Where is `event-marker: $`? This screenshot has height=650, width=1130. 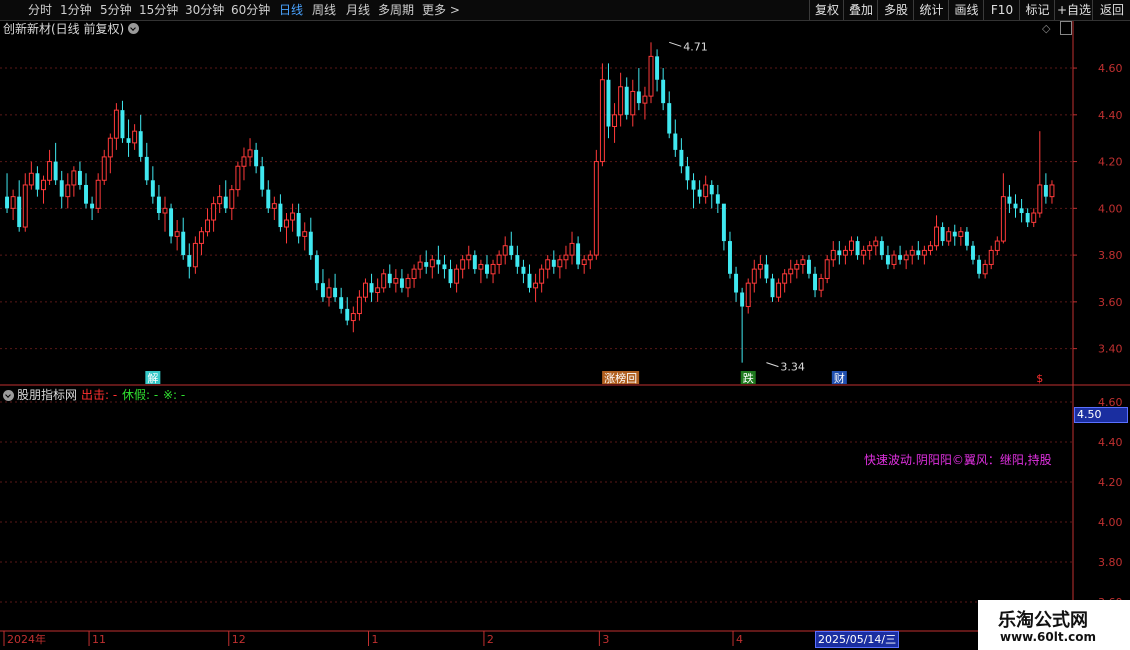 event-marker: $ is located at coordinates (1039, 378).